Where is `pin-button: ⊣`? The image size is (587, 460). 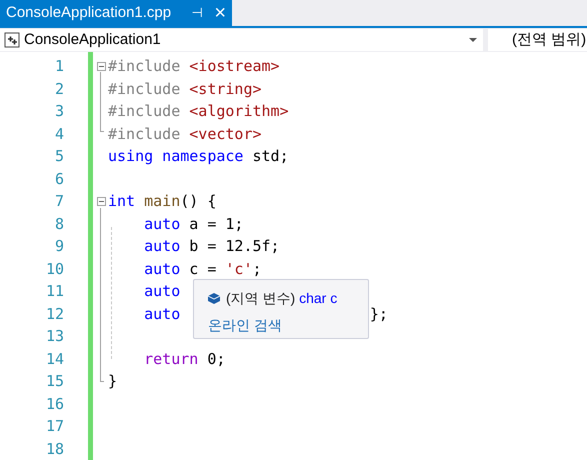
pin-button: ⊣ is located at coordinates (196, 13).